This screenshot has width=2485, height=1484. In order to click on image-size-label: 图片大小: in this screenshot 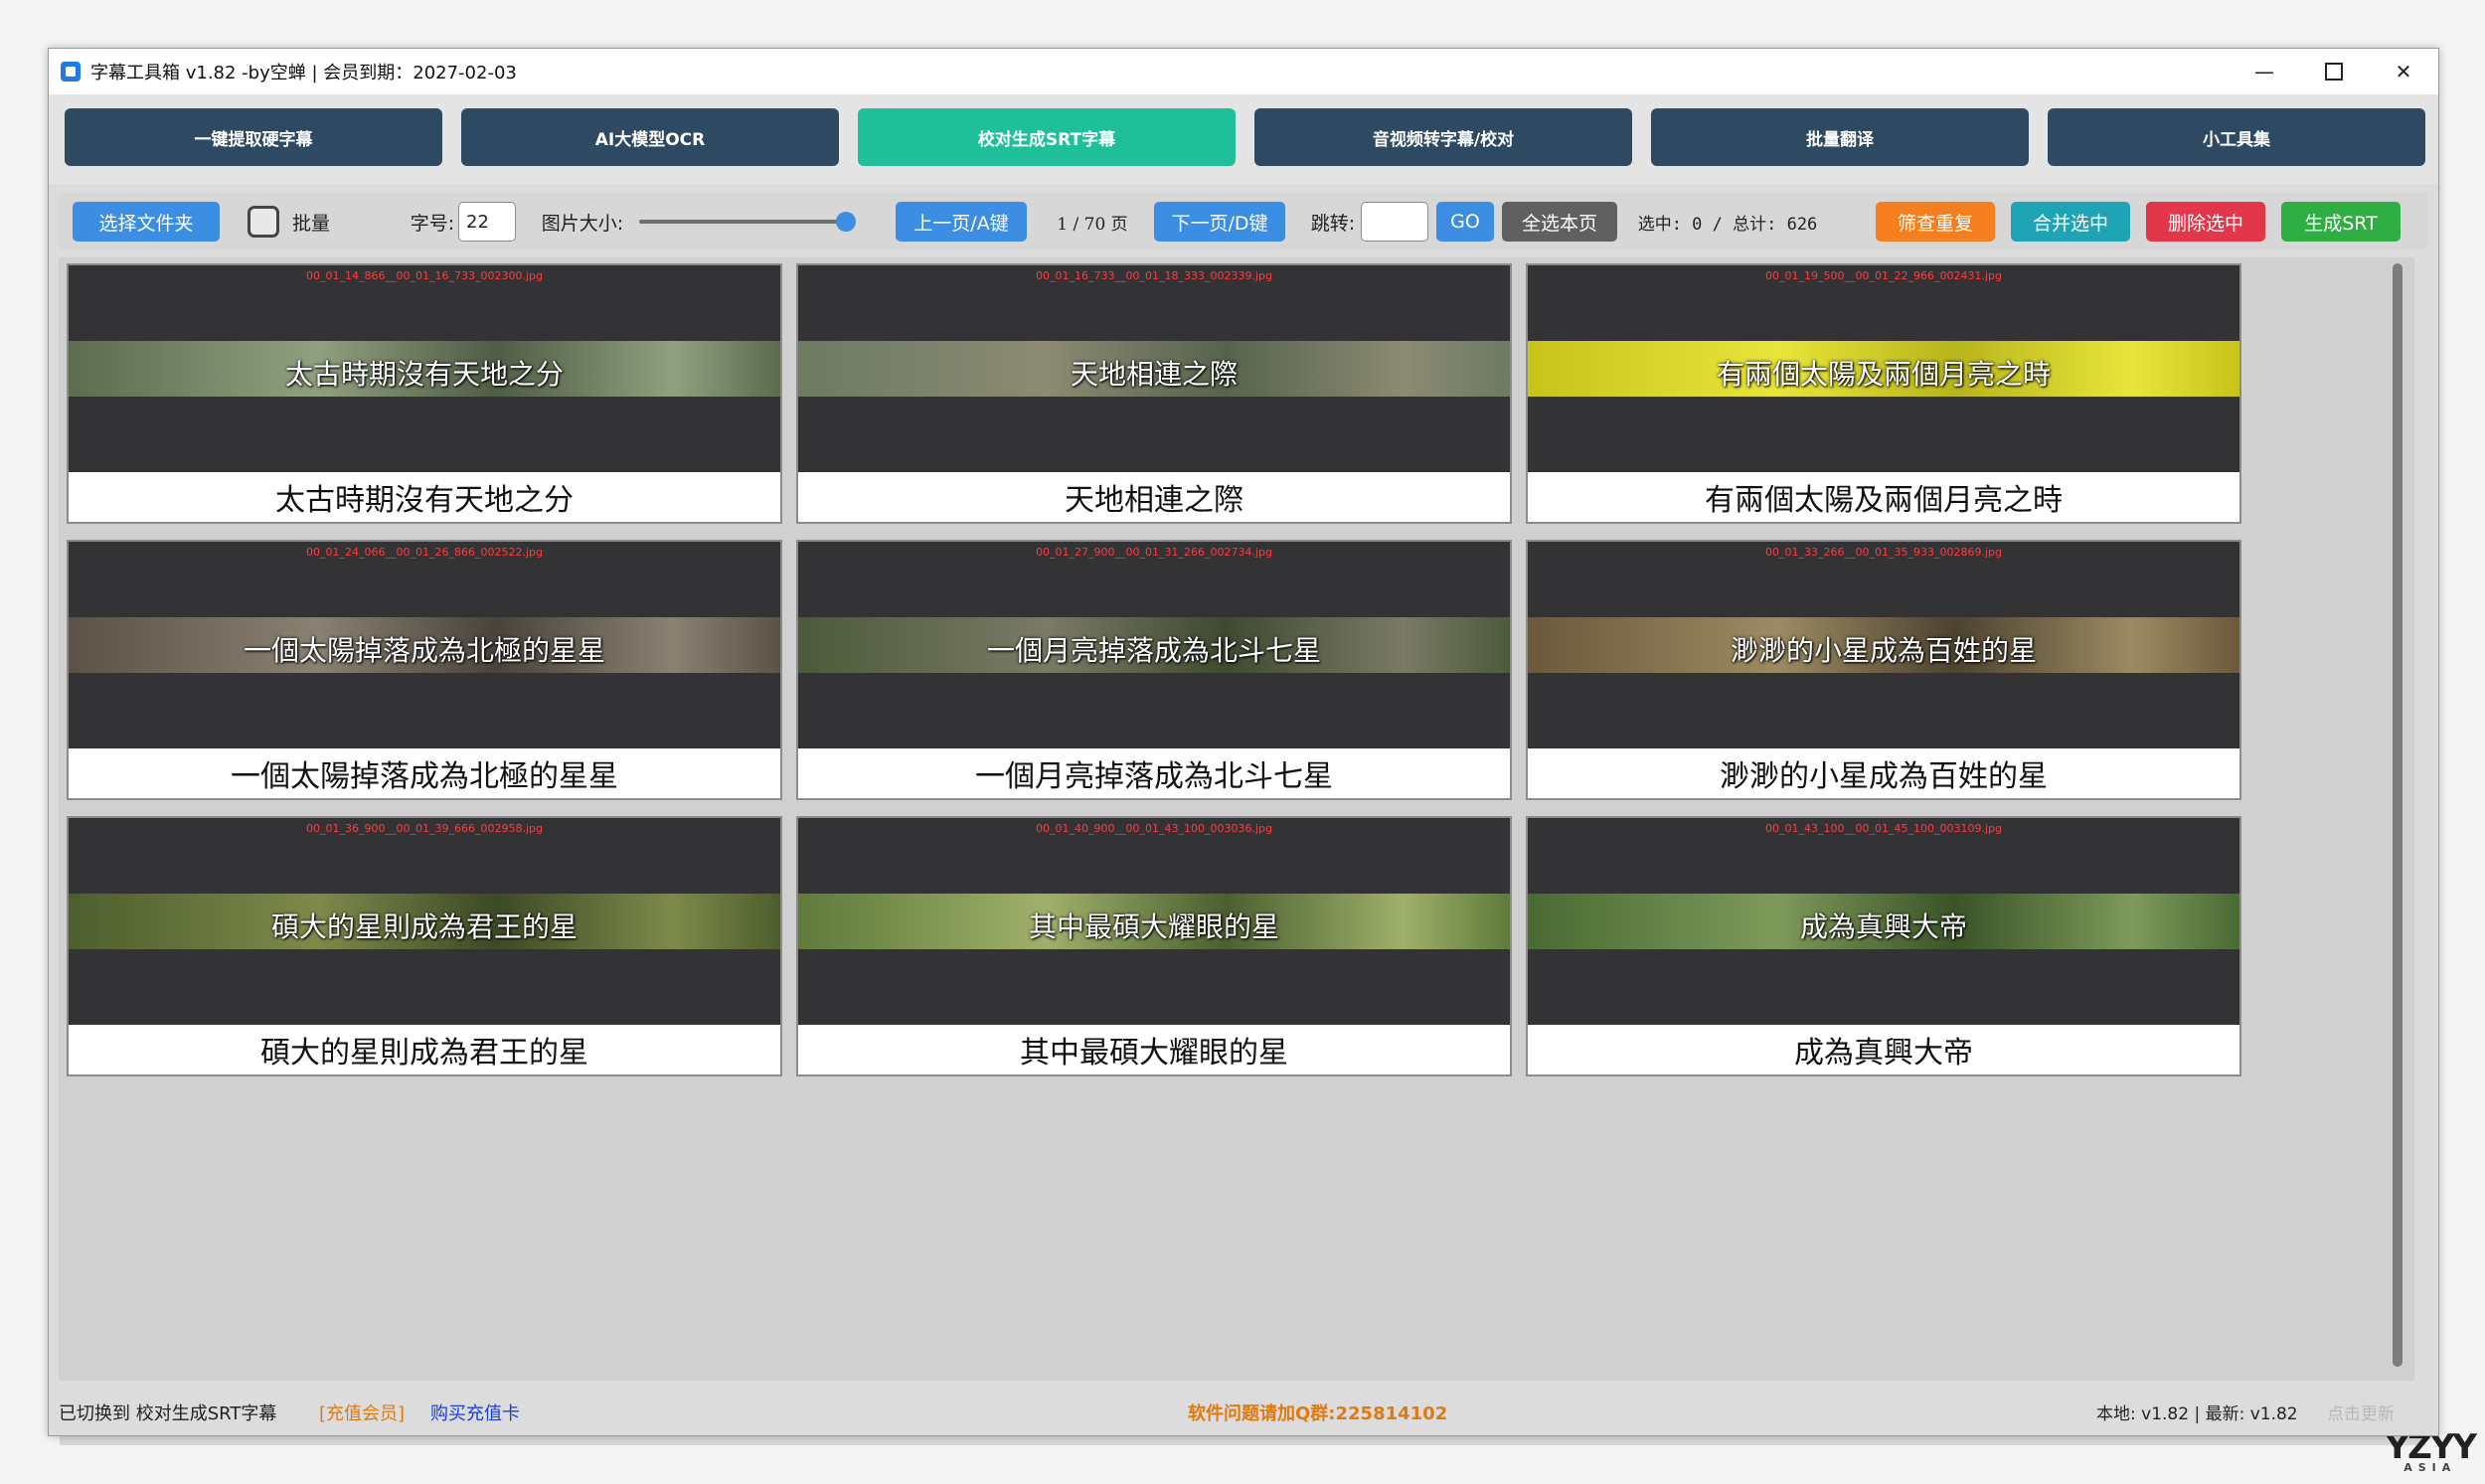, I will do `click(582, 223)`.